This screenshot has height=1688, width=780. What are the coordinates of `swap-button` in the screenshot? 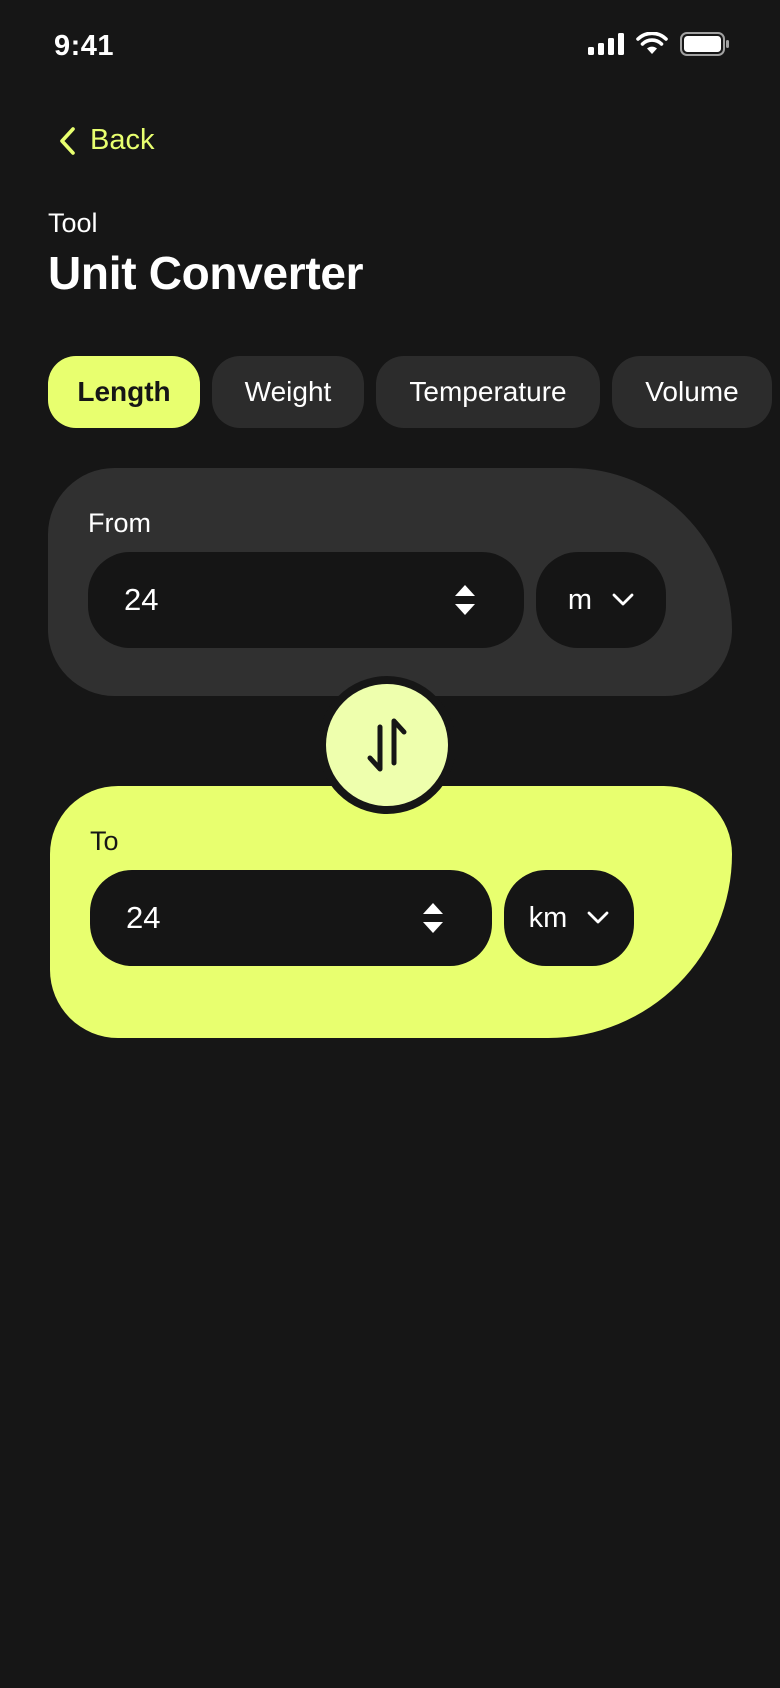 It's located at (387, 745).